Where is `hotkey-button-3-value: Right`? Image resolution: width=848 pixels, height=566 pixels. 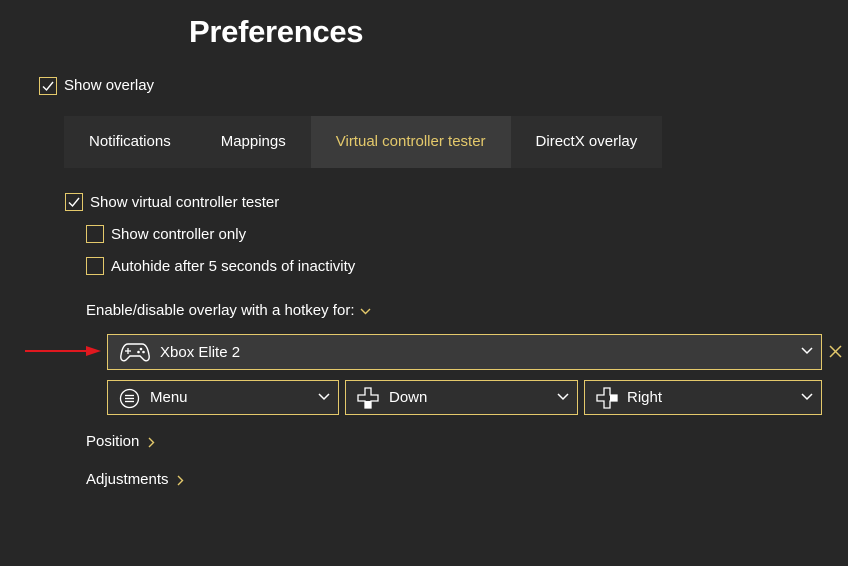
hotkey-button-3-value: Right is located at coordinates (645, 397).